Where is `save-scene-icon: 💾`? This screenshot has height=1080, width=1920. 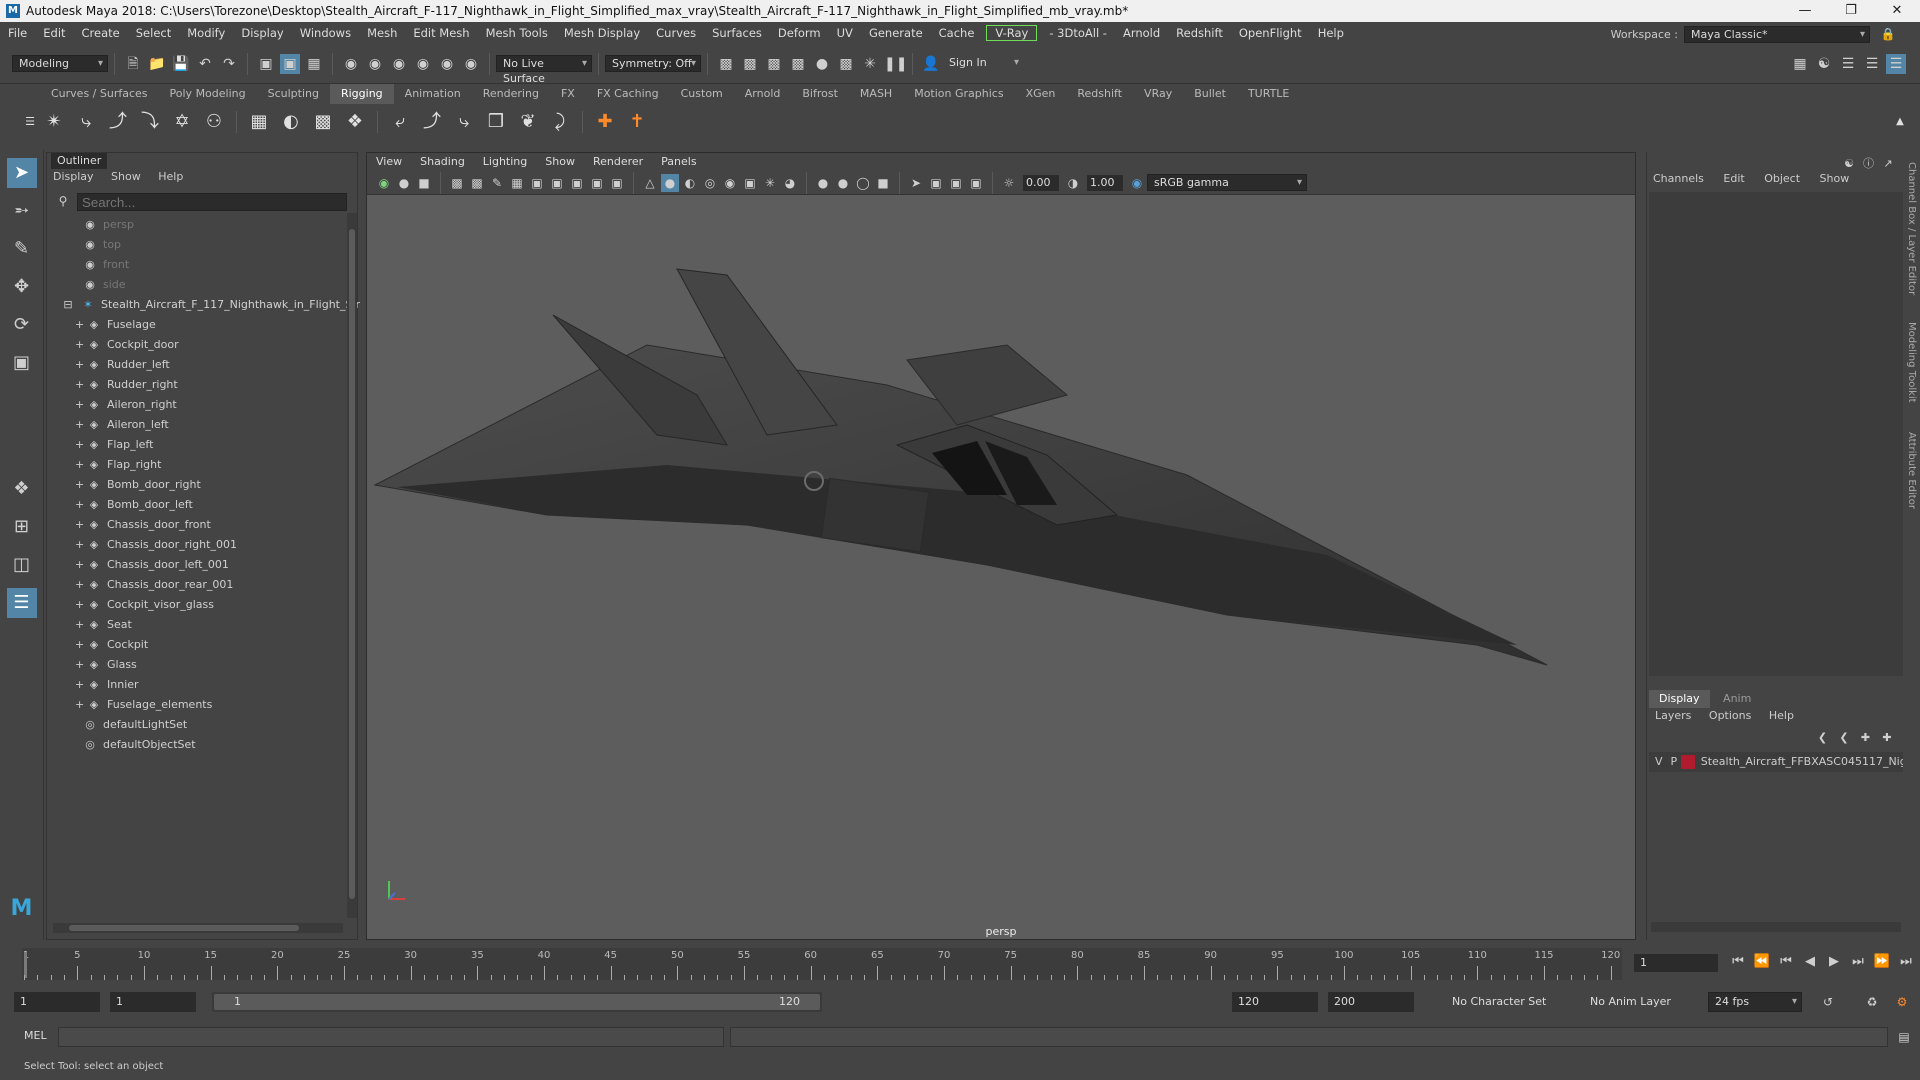
save-scene-icon: 💾 is located at coordinates (181, 64).